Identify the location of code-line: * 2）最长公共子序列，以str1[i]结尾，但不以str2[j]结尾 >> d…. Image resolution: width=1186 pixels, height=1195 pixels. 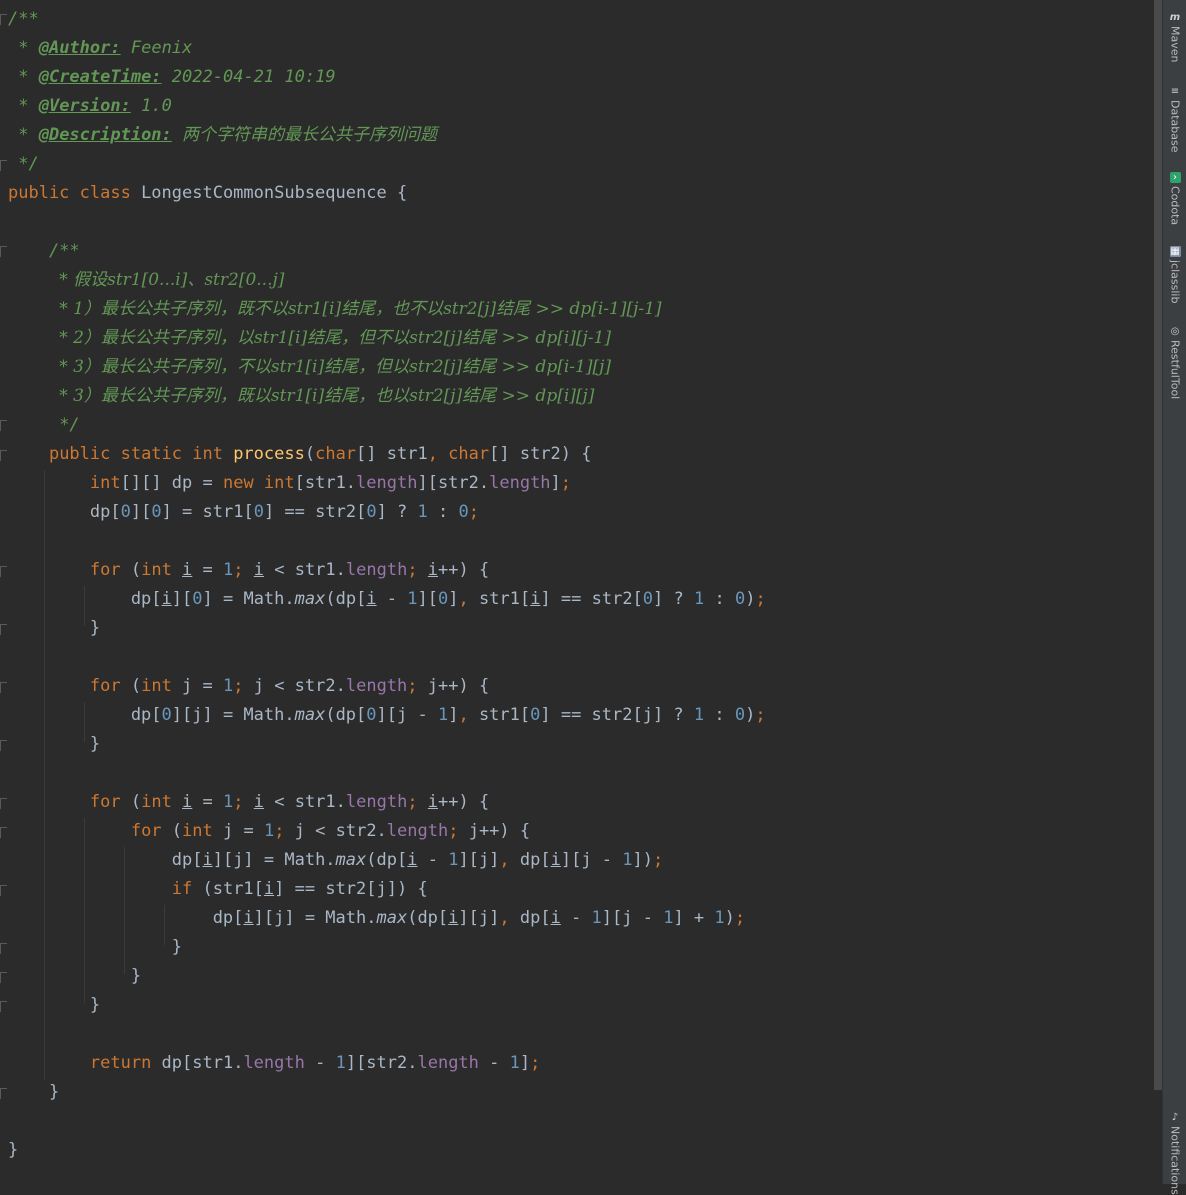
(309, 338).